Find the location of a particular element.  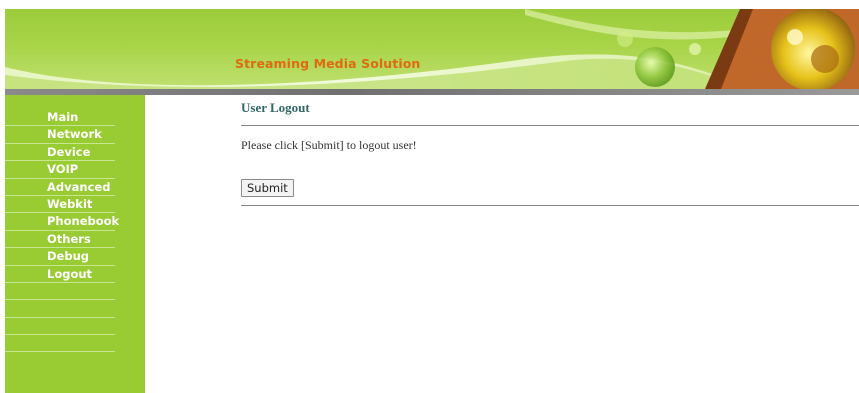

sidebar-item-logout: Logout is located at coordinates (60, 274).